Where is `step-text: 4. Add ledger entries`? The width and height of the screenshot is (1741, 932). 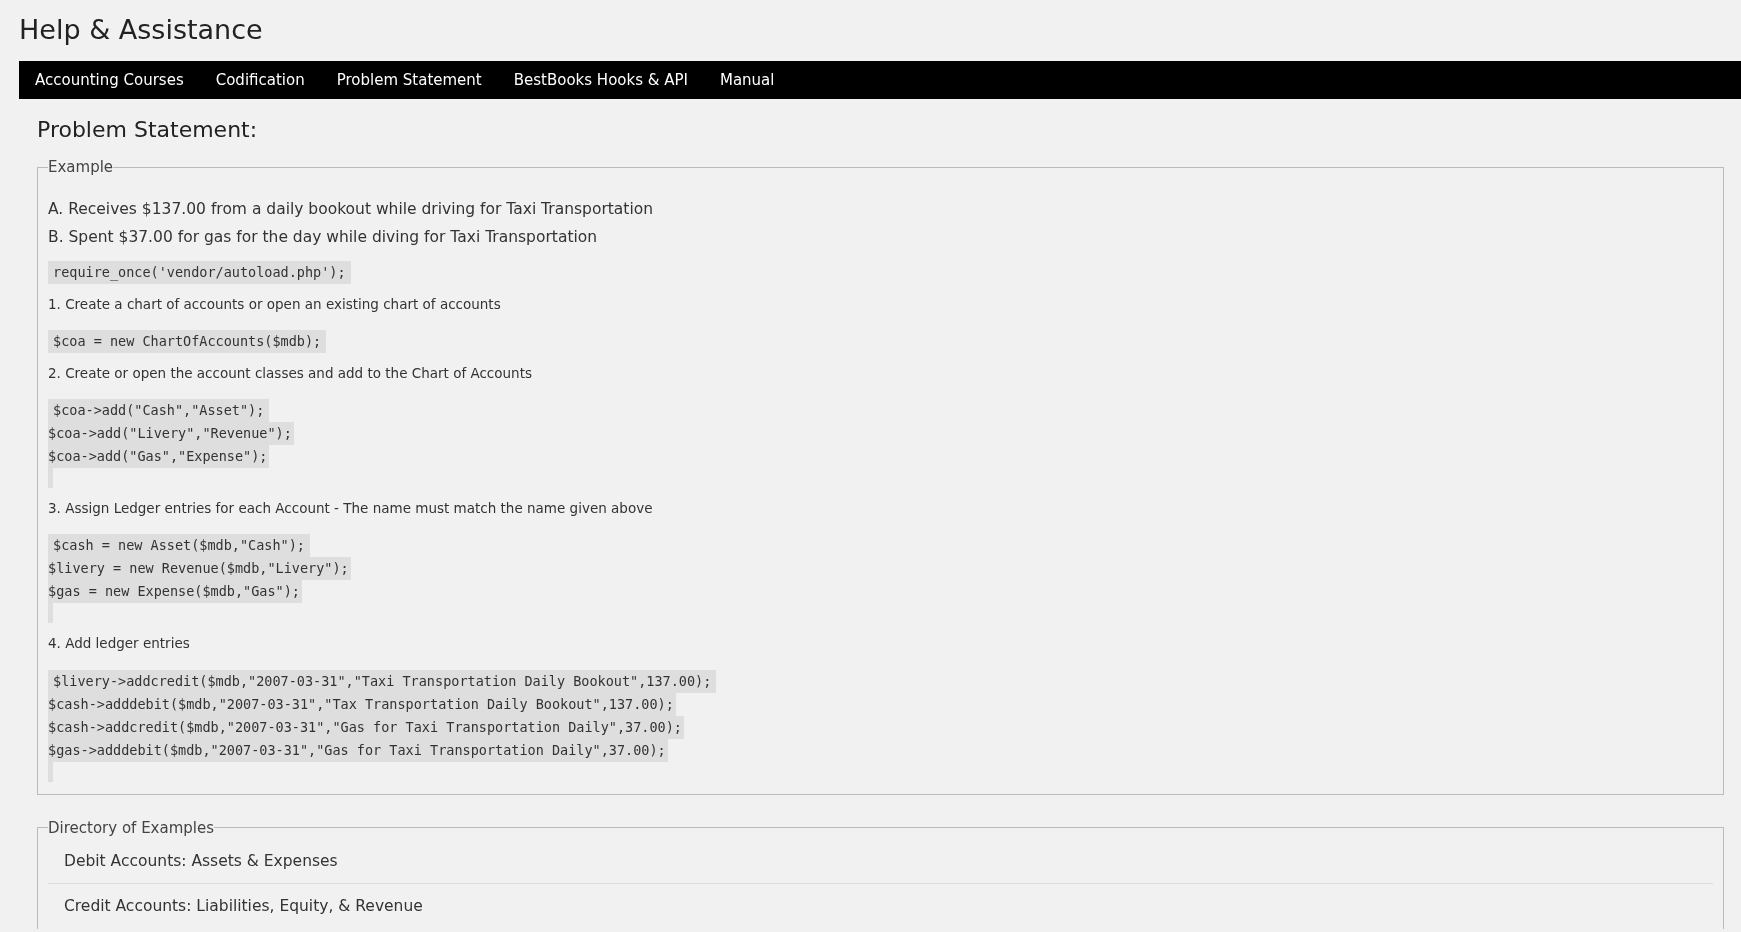 step-text: 4. Add ledger entries is located at coordinates (119, 644).